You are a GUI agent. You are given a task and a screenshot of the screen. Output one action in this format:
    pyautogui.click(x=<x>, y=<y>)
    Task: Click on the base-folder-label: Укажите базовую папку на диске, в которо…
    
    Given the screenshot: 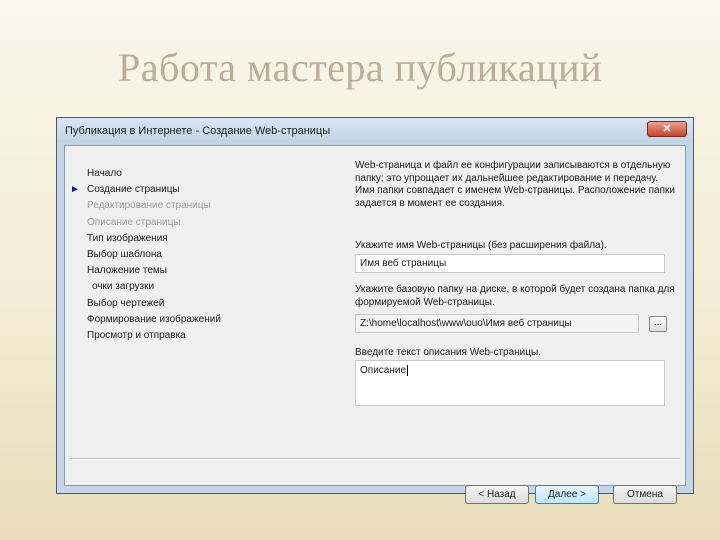 What is the action you would take?
    pyautogui.click(x=515, y=296)
    